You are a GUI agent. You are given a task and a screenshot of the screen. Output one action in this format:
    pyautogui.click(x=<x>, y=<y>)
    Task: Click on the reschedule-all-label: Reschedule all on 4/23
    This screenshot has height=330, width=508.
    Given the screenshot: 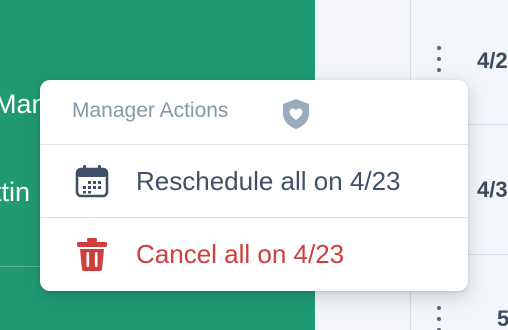 What is the action you would take?
    pyautogui.click(x=268, y=181)
    